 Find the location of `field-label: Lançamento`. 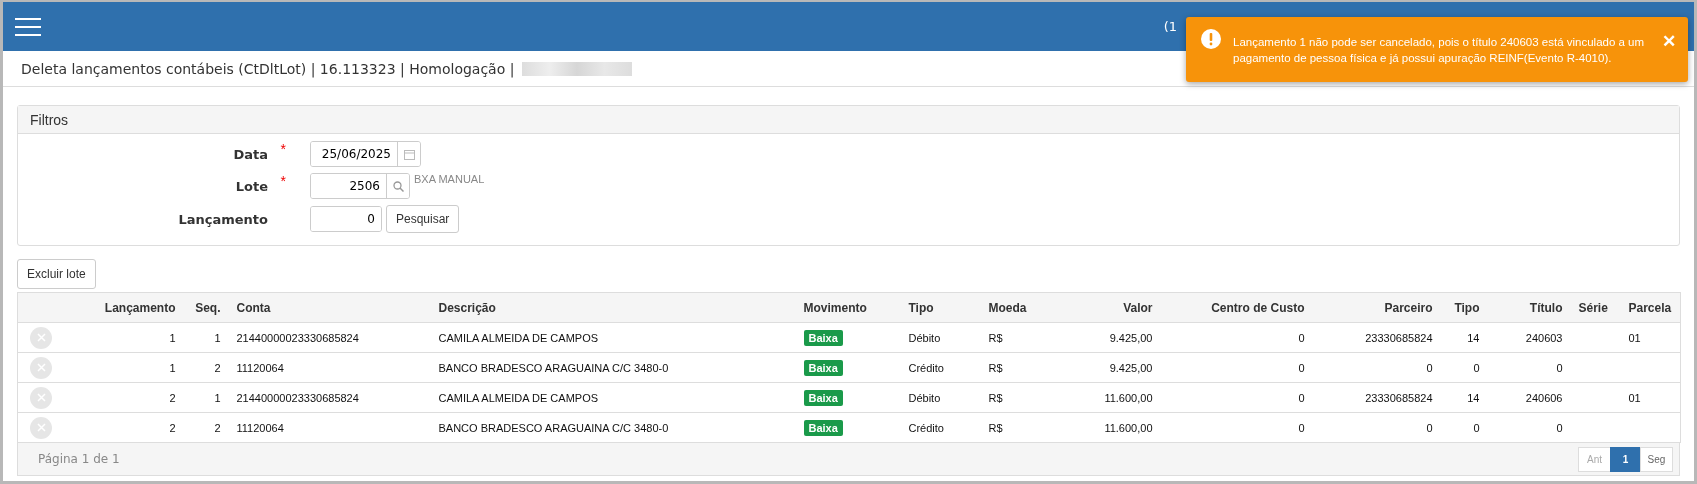

field-label: Lançamento is located at coordinates (222, 219).